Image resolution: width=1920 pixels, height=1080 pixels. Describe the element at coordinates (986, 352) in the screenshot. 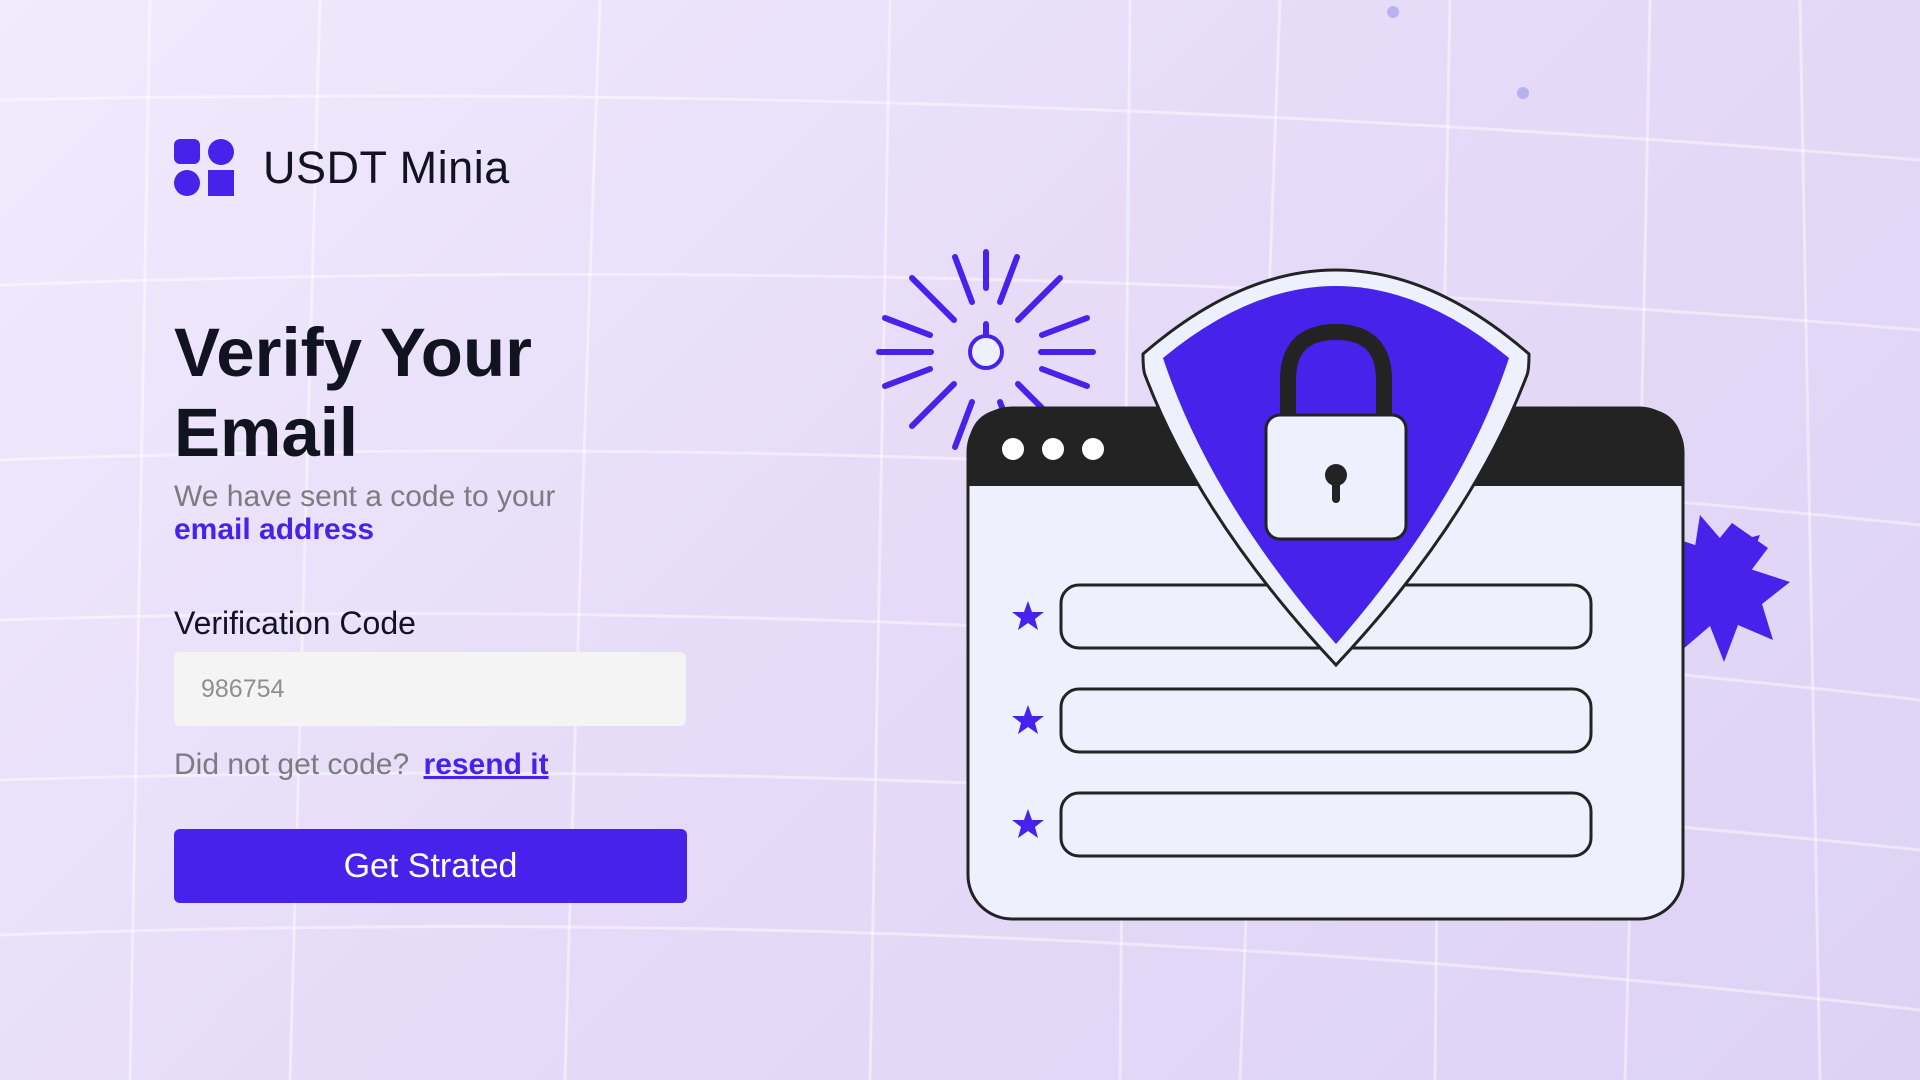

I see `sunburst-center` at that location.